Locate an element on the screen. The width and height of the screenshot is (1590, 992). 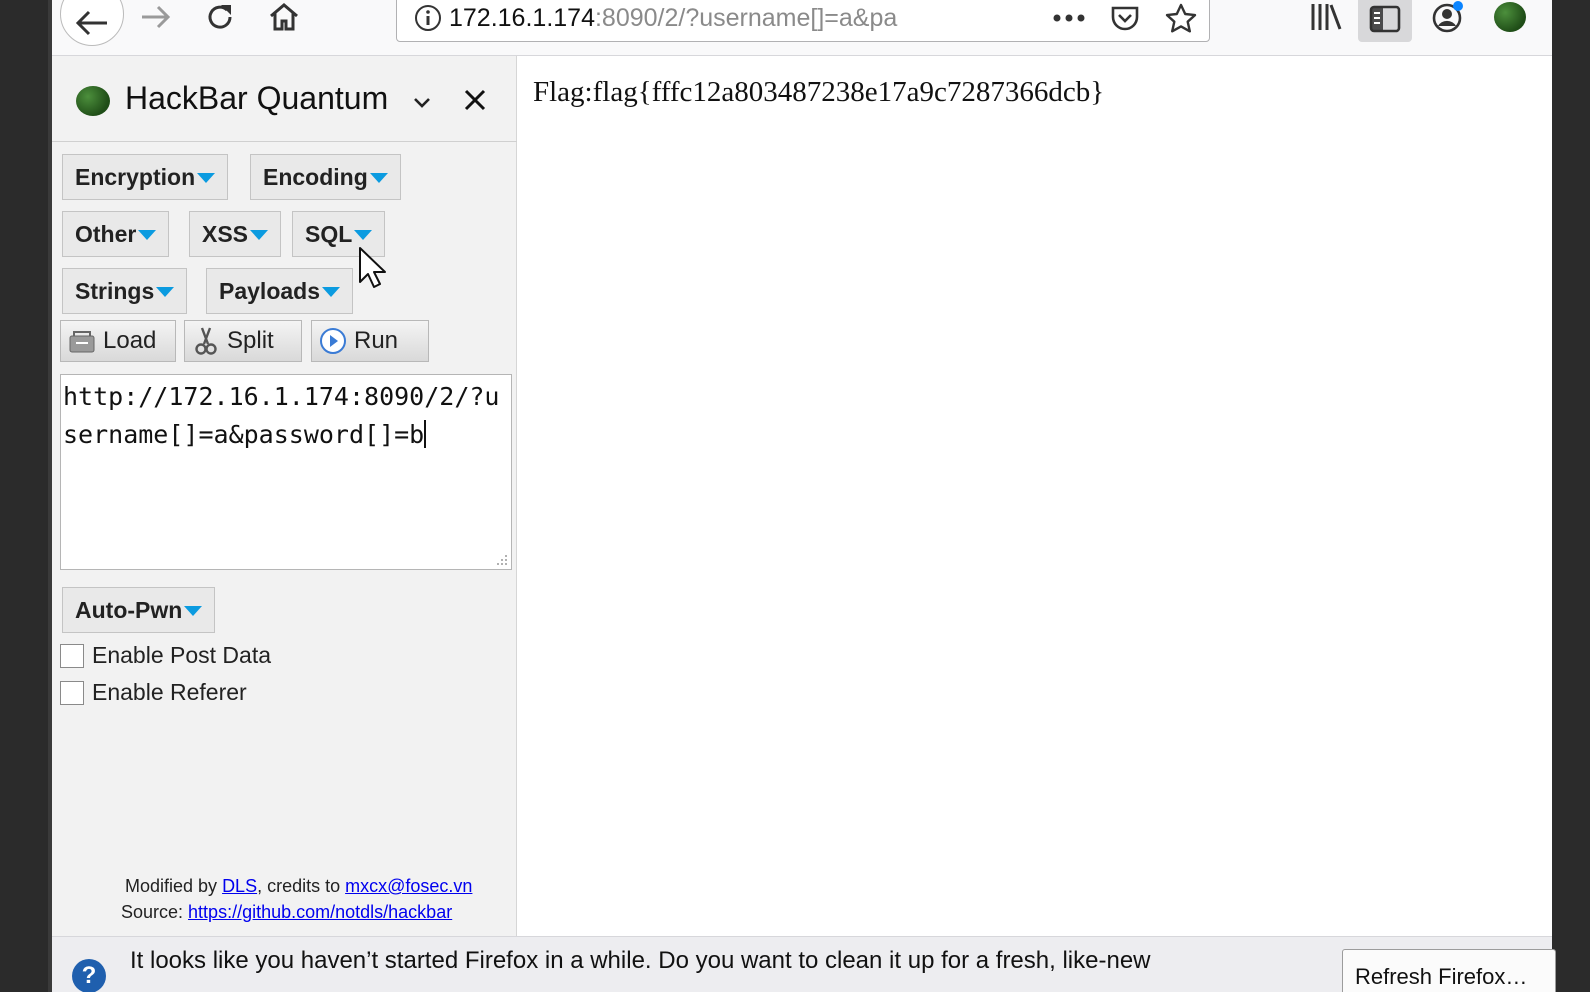
more-dots-icon is located at coordinates (1069, 19).